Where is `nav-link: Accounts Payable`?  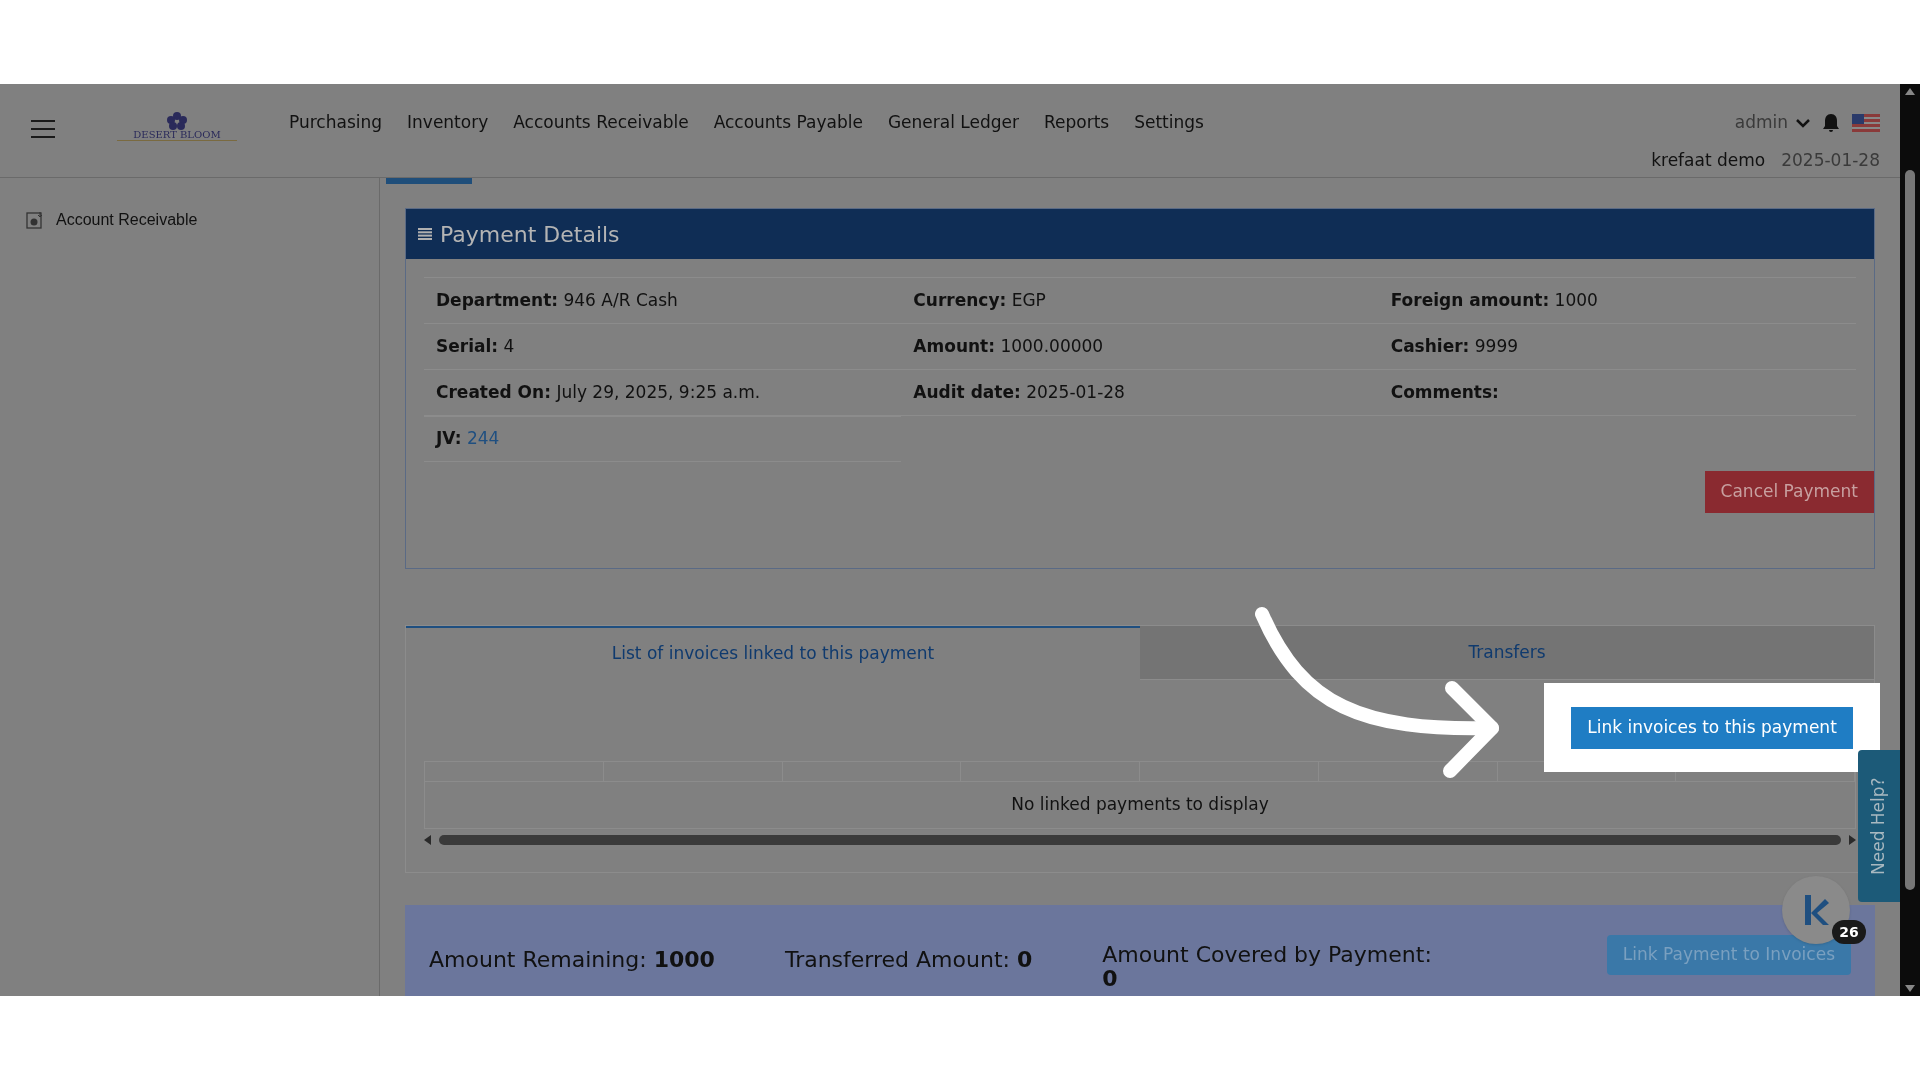 nav-link: Accounts Payable is located at coordinates (788, 123).